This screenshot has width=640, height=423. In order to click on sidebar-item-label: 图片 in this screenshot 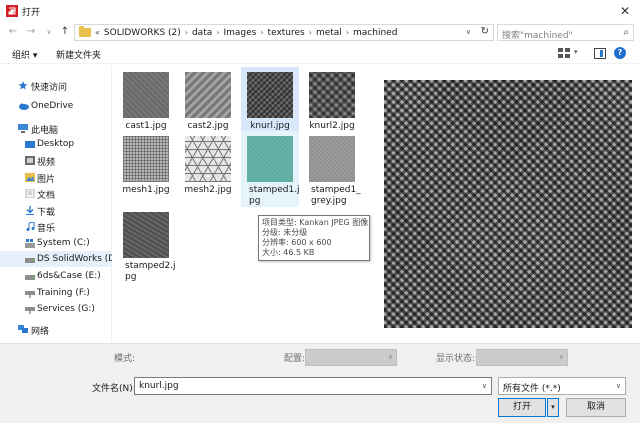, I will do `click(46, 180)`.